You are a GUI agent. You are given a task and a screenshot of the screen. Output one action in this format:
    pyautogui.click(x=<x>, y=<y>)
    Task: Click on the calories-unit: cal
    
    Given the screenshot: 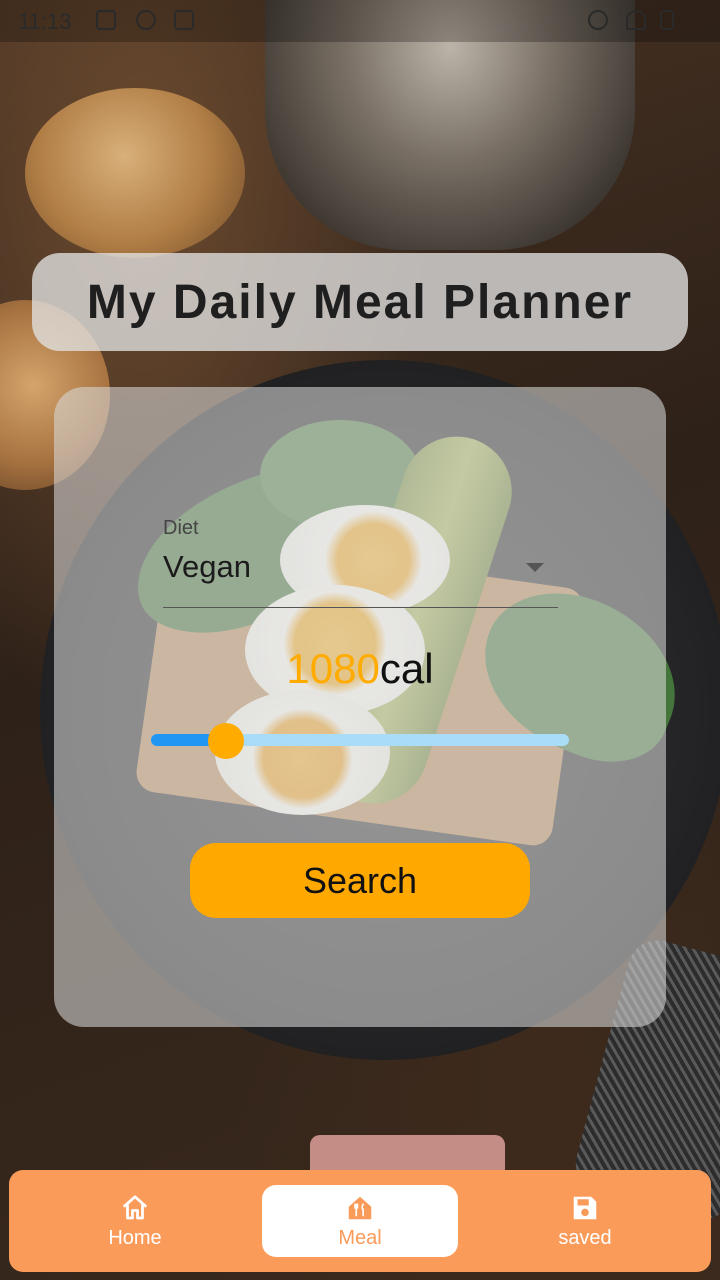 What is the action you would take?
    pyautogui.click(x=406, y=668)
    